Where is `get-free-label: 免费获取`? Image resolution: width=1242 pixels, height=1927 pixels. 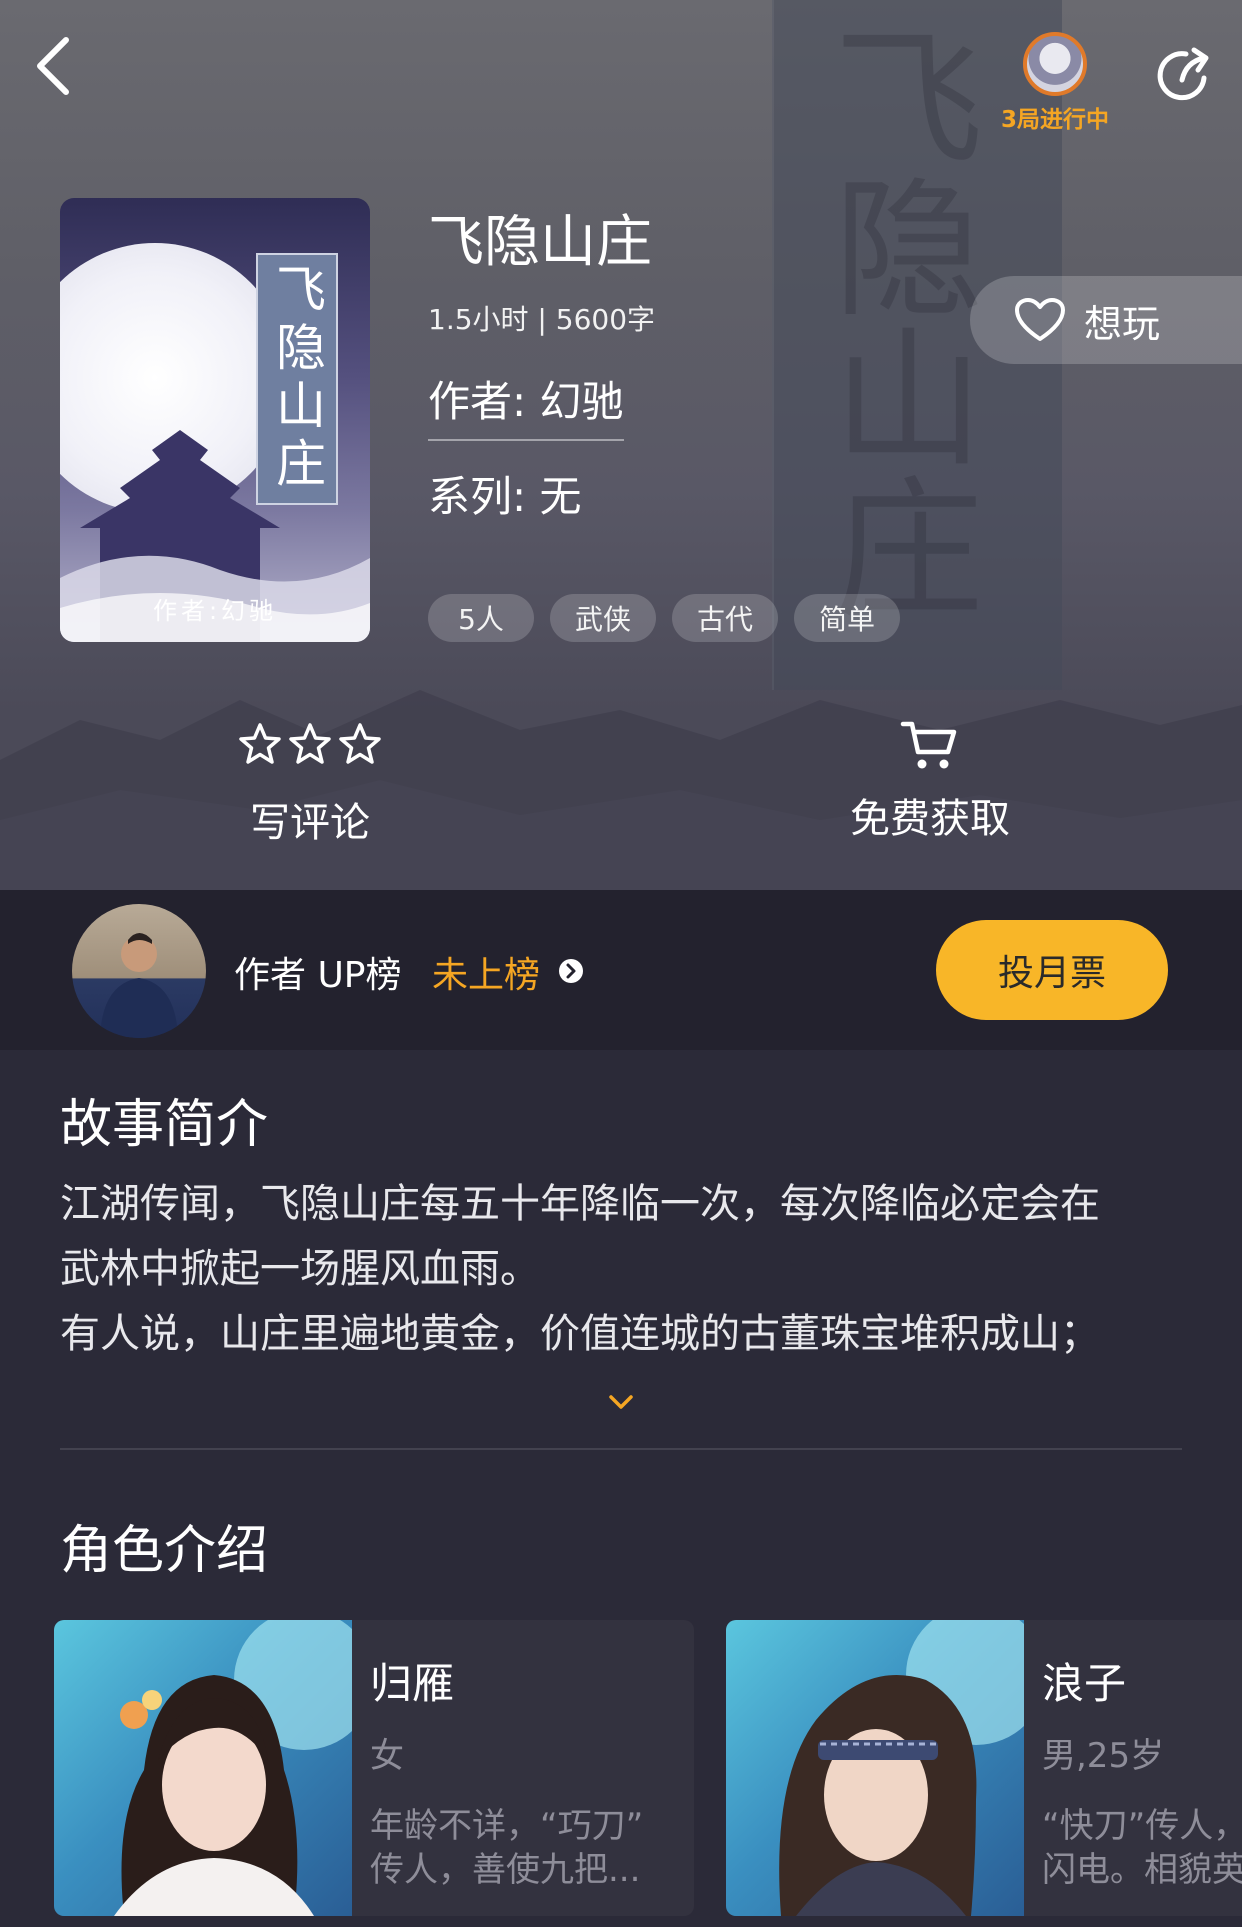
get-free-label: 免费获取 is located at coordinates (930, 819).